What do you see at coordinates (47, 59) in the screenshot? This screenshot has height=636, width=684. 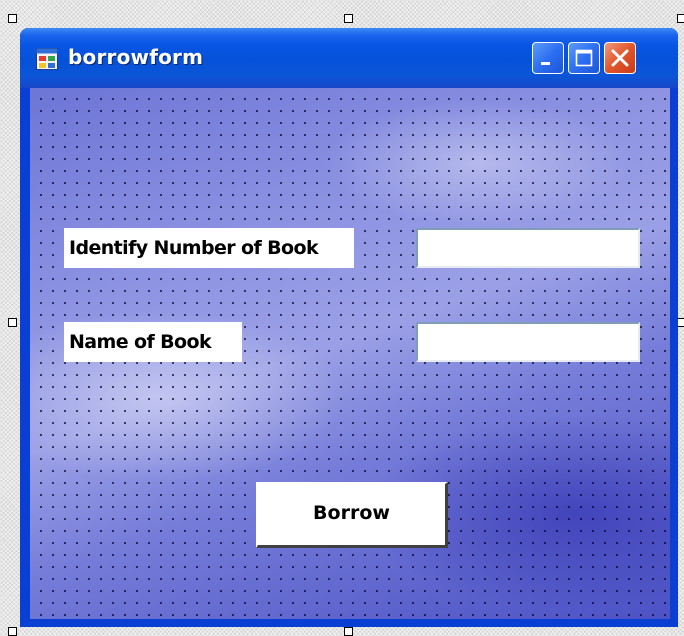 I see `form-icon` at bounding box center [47, 59].